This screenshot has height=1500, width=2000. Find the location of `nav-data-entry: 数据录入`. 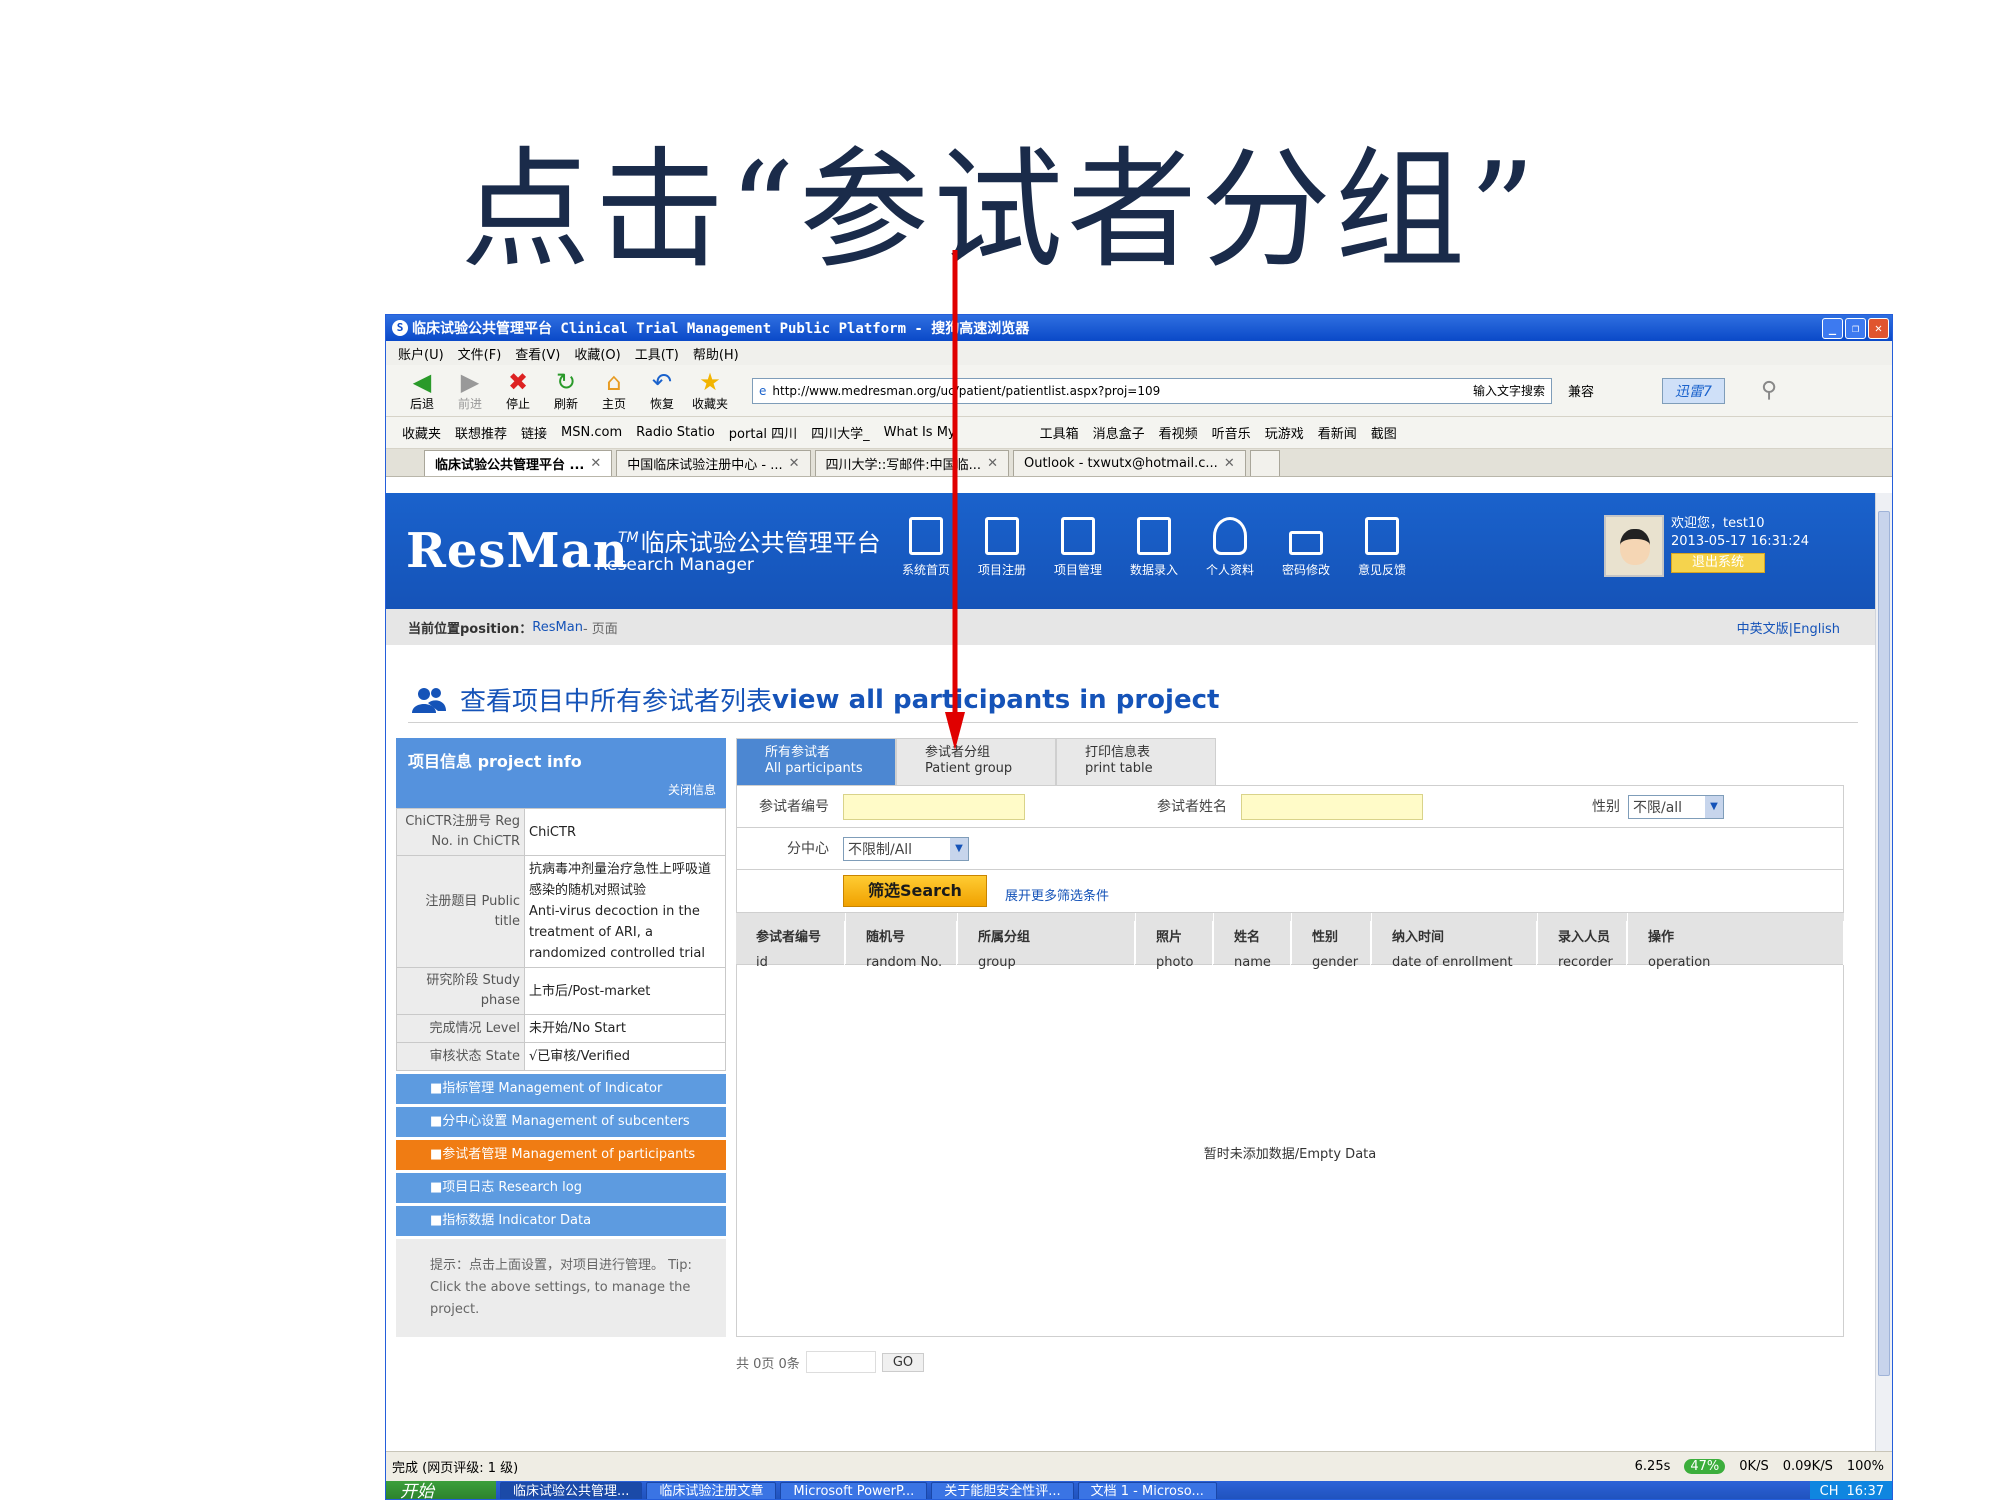

nav-data-entry: 数据录入 is located at coordinates (1154, 547).